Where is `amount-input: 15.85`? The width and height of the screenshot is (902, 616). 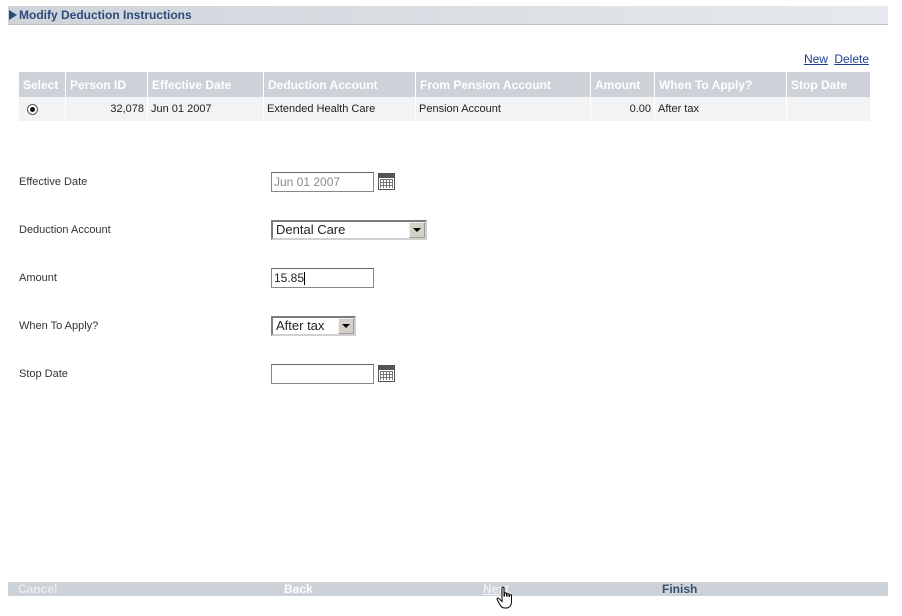 amount-input: 15.85 is located at coordinates (322, 278).